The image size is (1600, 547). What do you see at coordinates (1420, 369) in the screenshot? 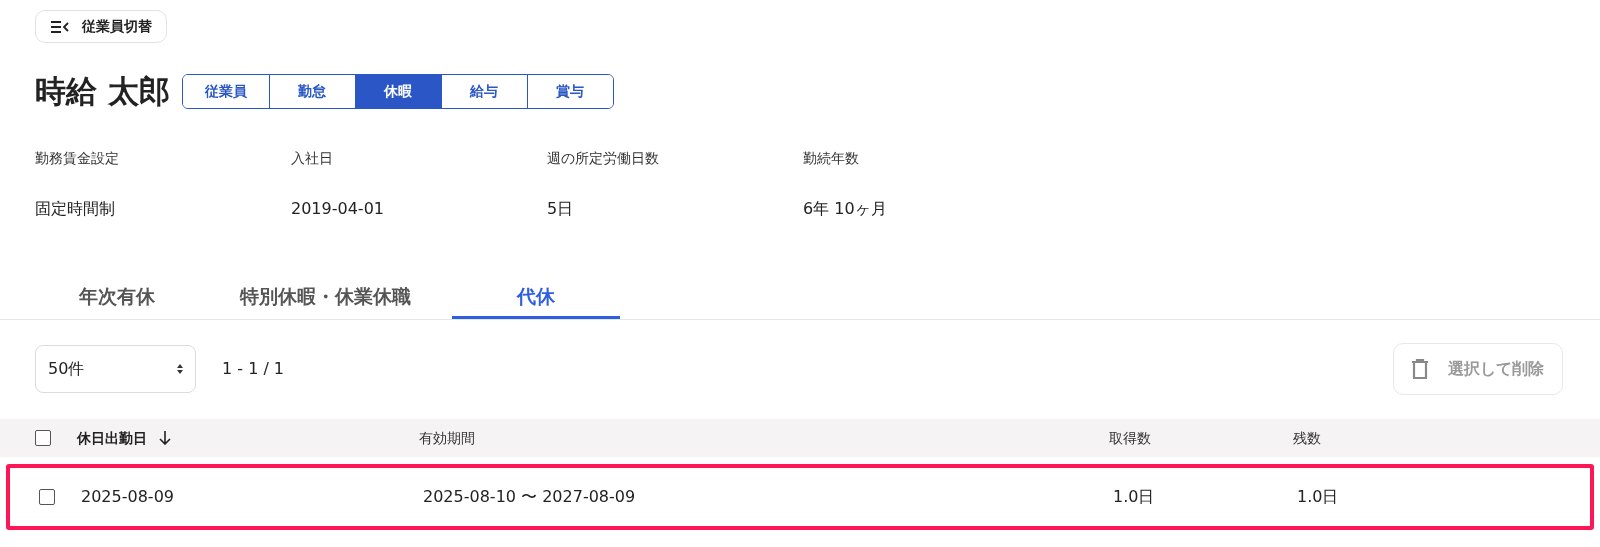
I see `trash-icon` at bounding box center [1420, 369].